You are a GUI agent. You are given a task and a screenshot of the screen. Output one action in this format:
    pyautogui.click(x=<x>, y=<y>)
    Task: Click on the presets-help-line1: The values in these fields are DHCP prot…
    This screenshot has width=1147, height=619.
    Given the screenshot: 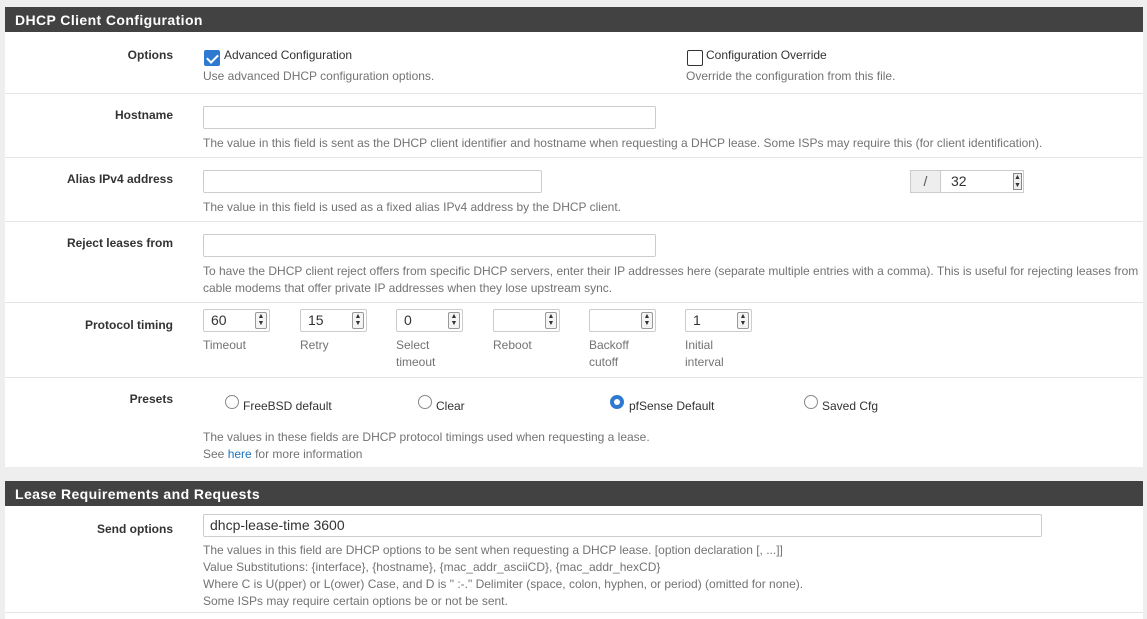 What is the action you would take?
    pyautogui.click(x=426, y=437)
    